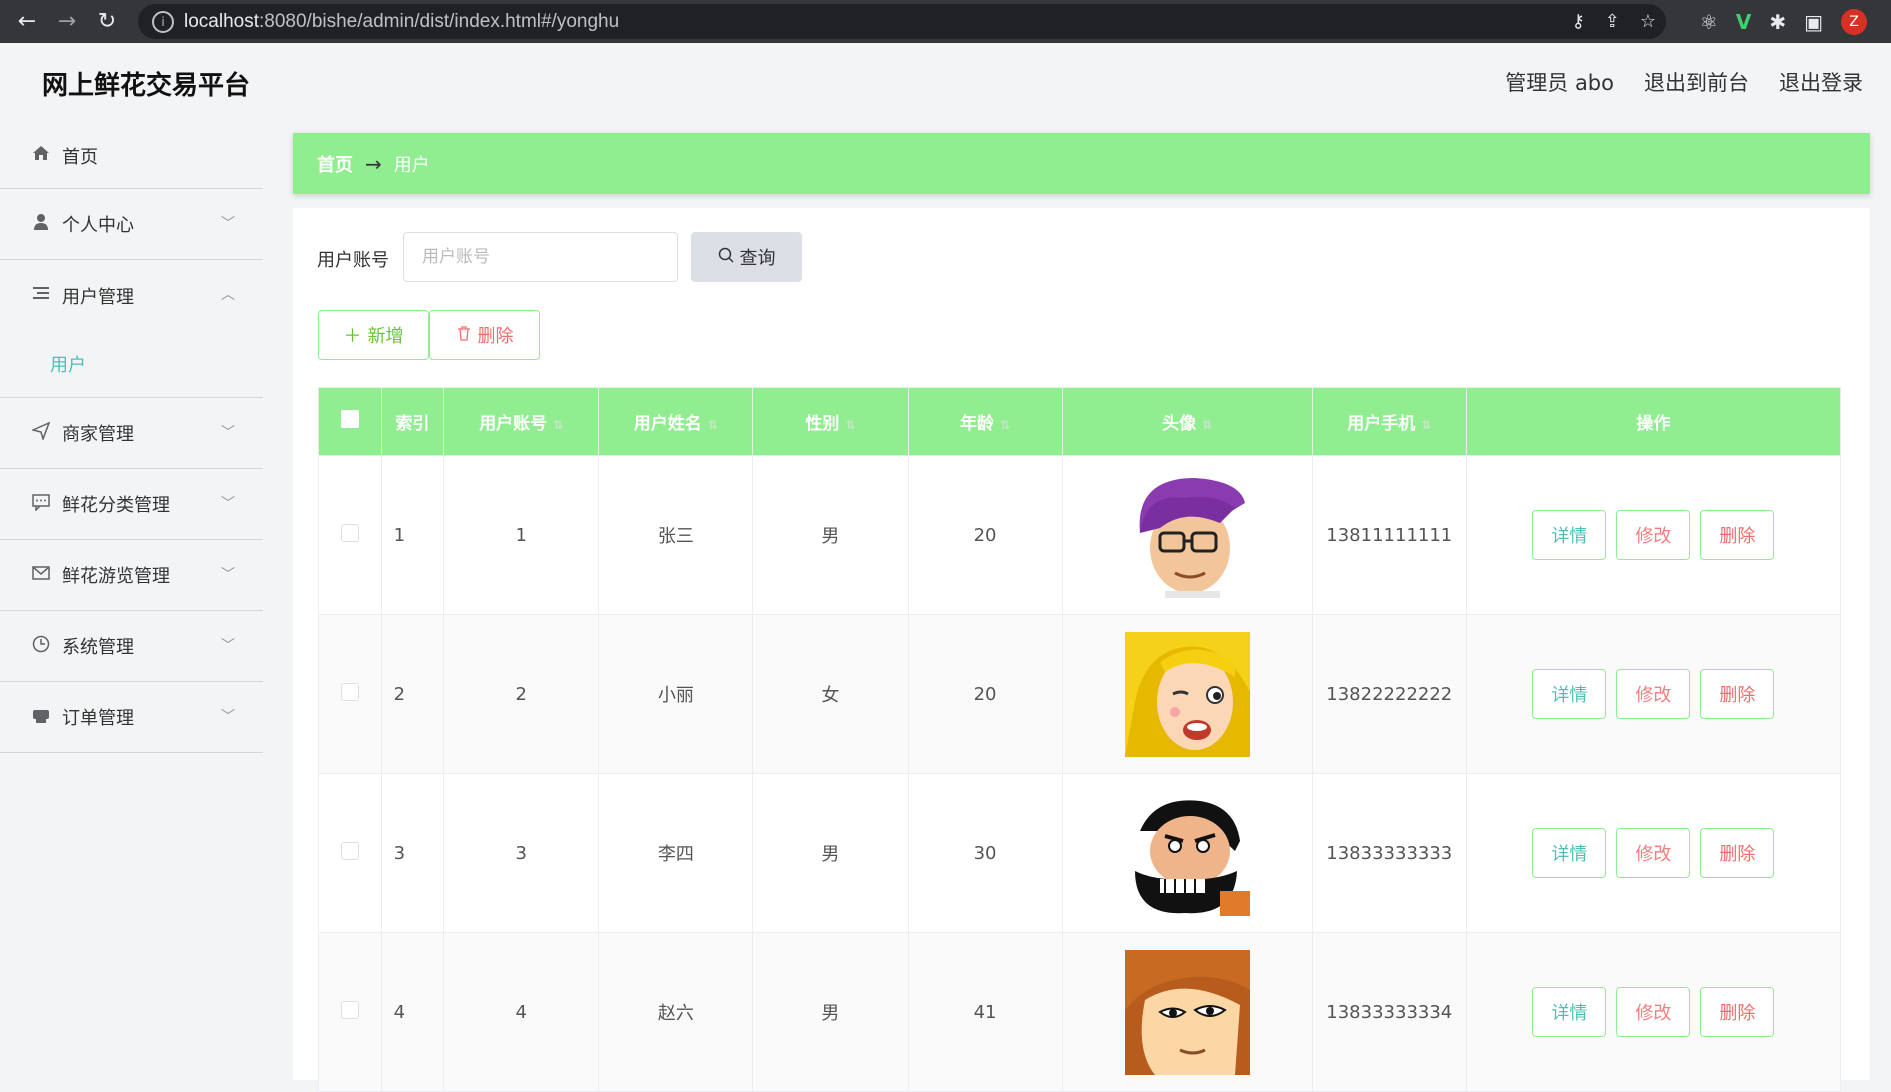  Describe the element at coordinates (676, 1012) in the screenshot. I see `cell-name: 赵六` at that location.